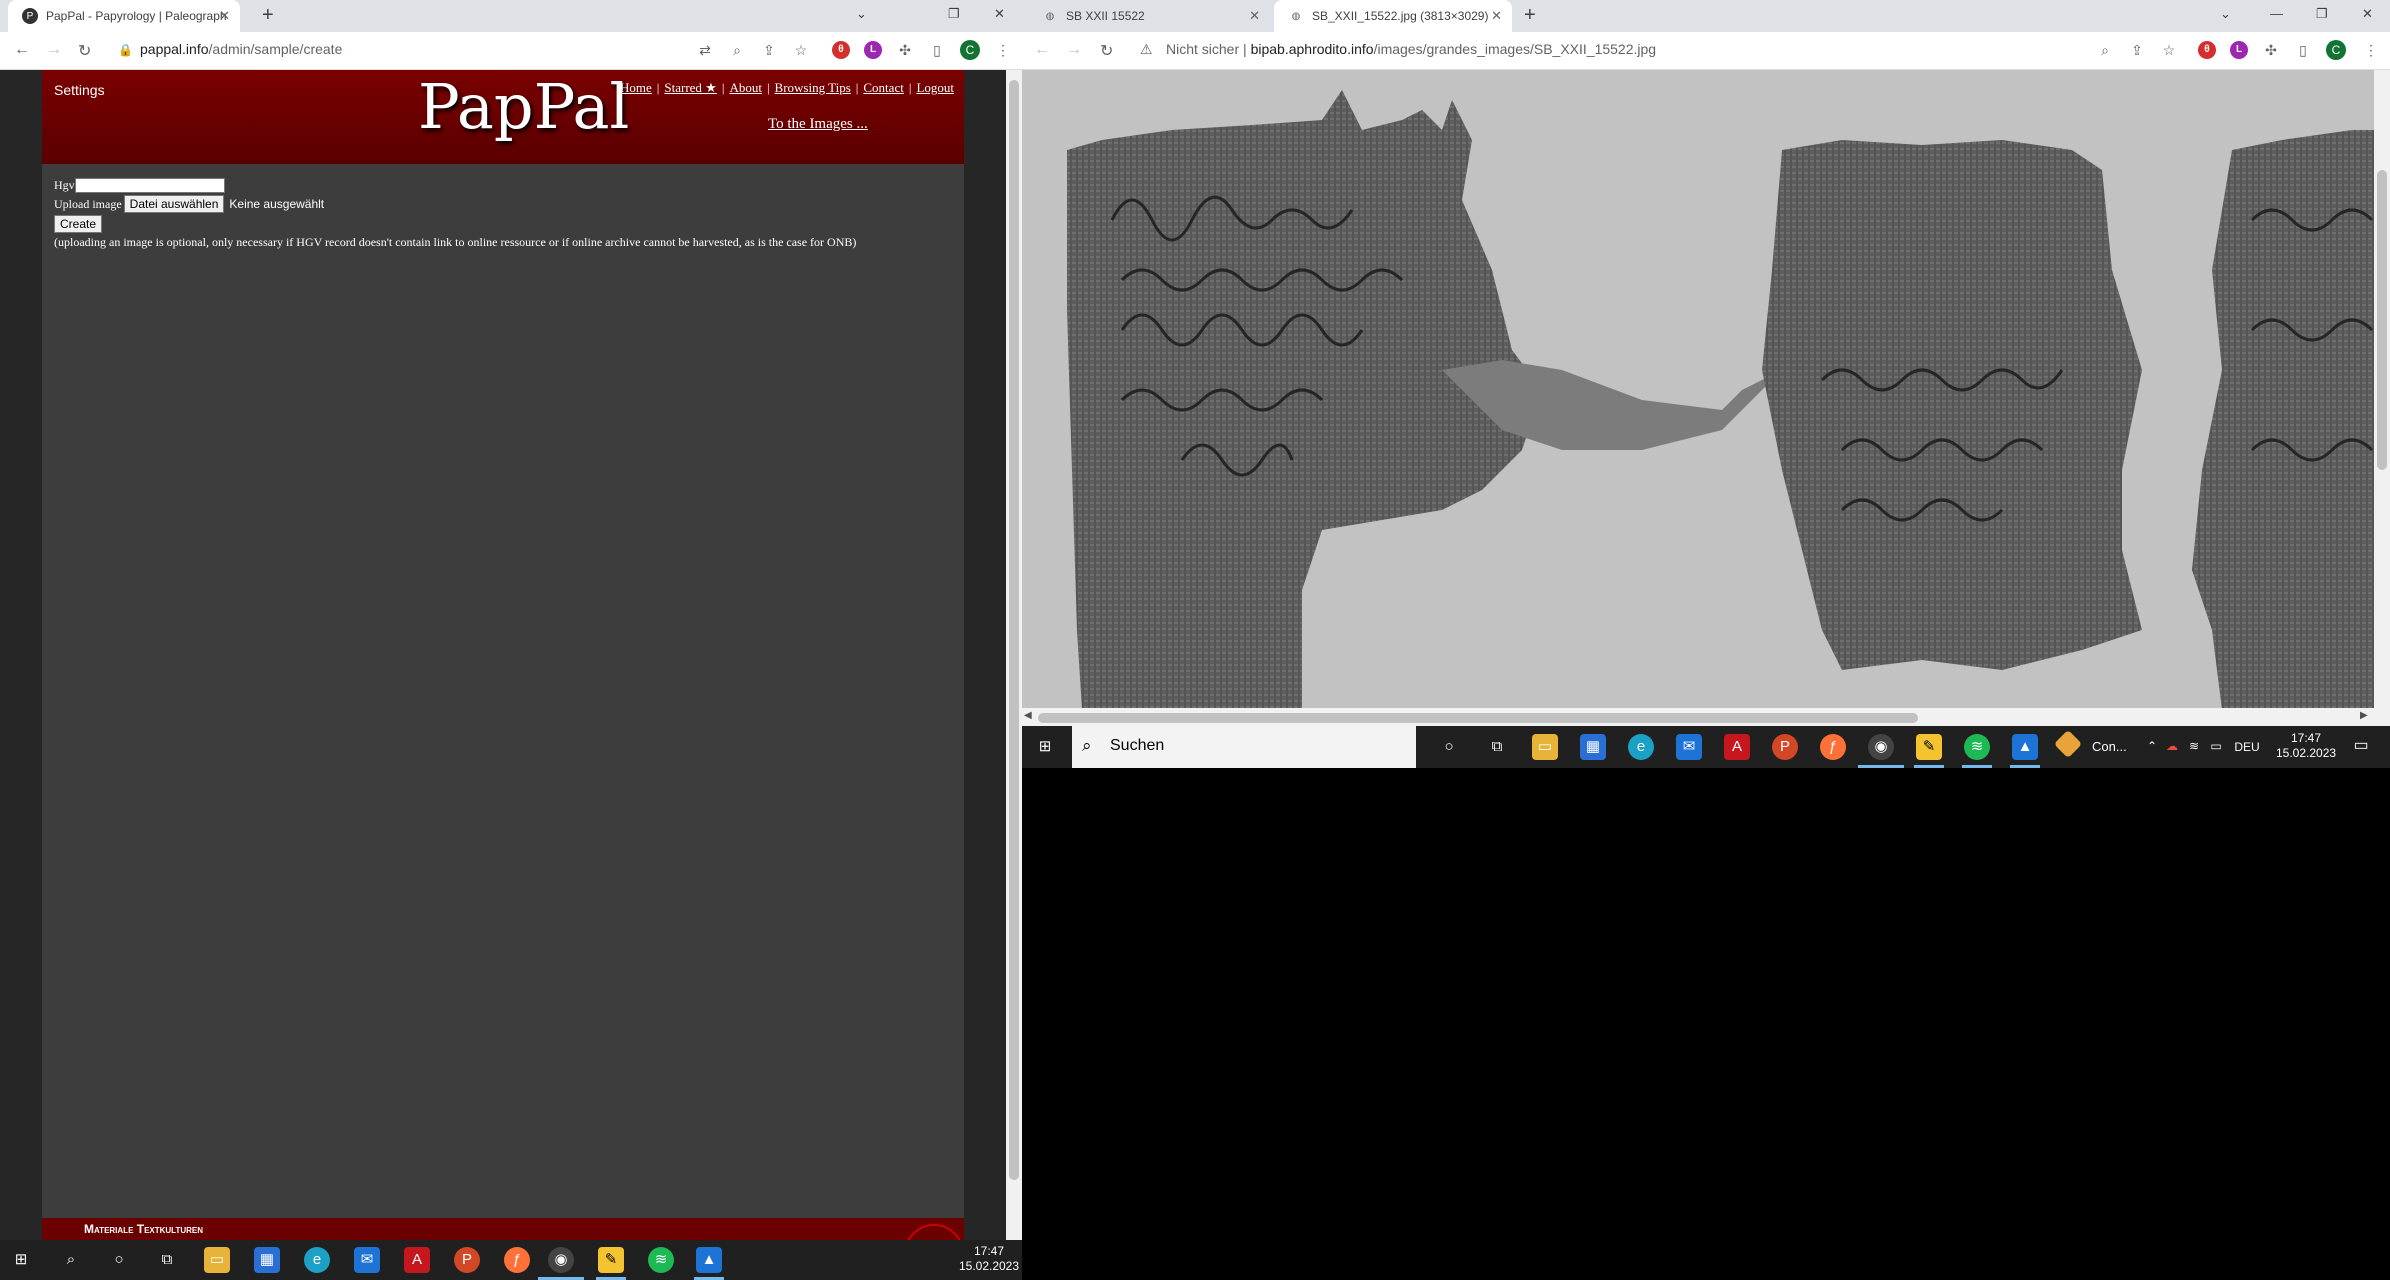 The image size is (2390, 1280). Describe the element at coordinates (636, 87) in the screenshot. I see `nav-home: Home` at that location.